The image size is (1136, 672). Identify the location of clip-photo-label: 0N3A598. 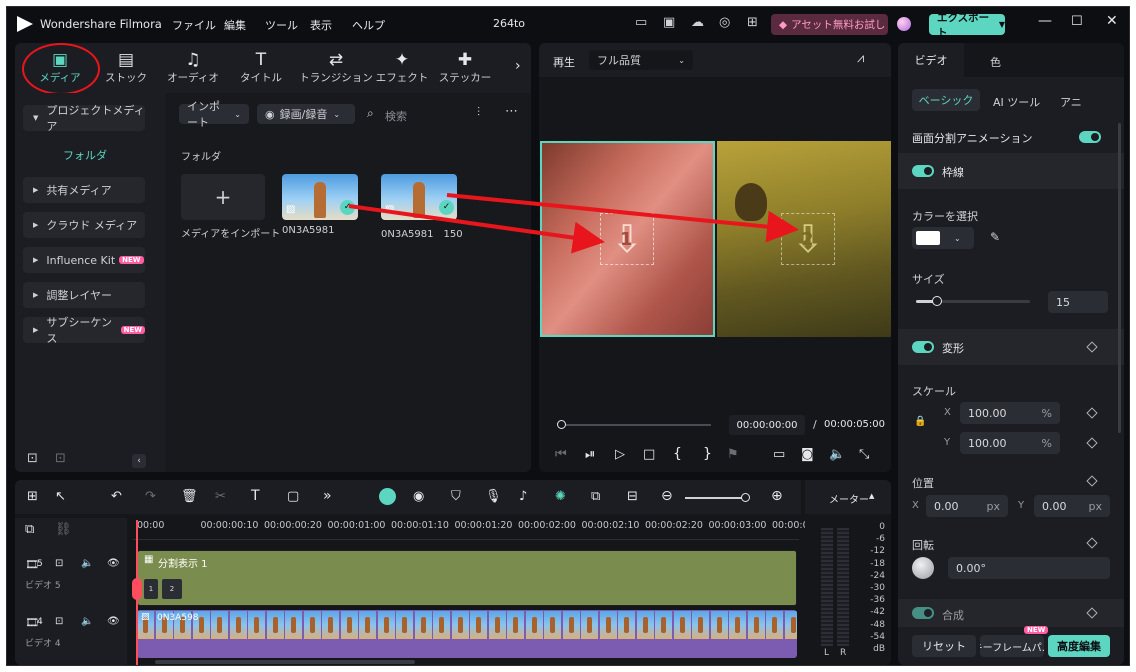
(178, 618).